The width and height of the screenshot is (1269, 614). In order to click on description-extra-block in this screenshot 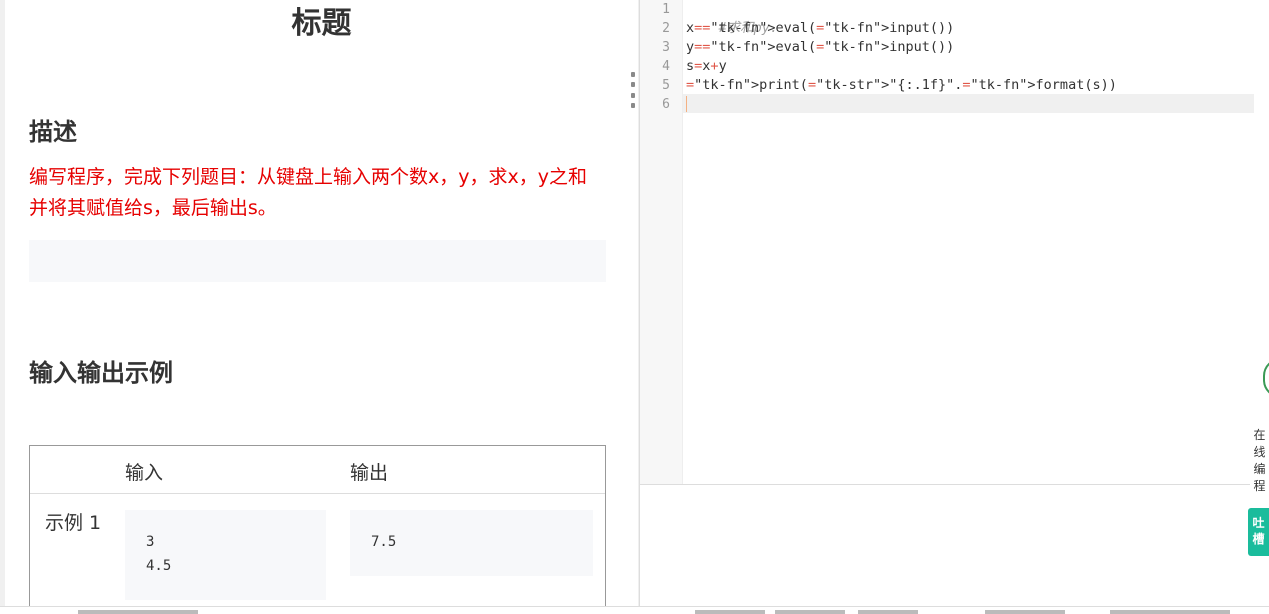, I will do `click(317, 261)`.